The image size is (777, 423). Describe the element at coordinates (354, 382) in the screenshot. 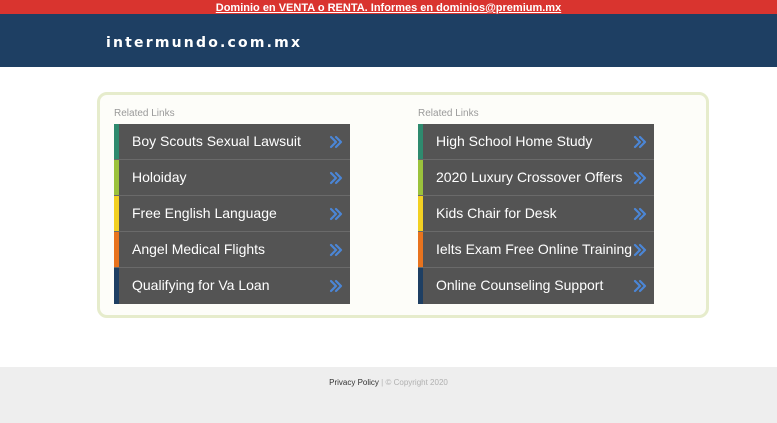

I see `privacy-policy-link: Privacy Policy` at that location.